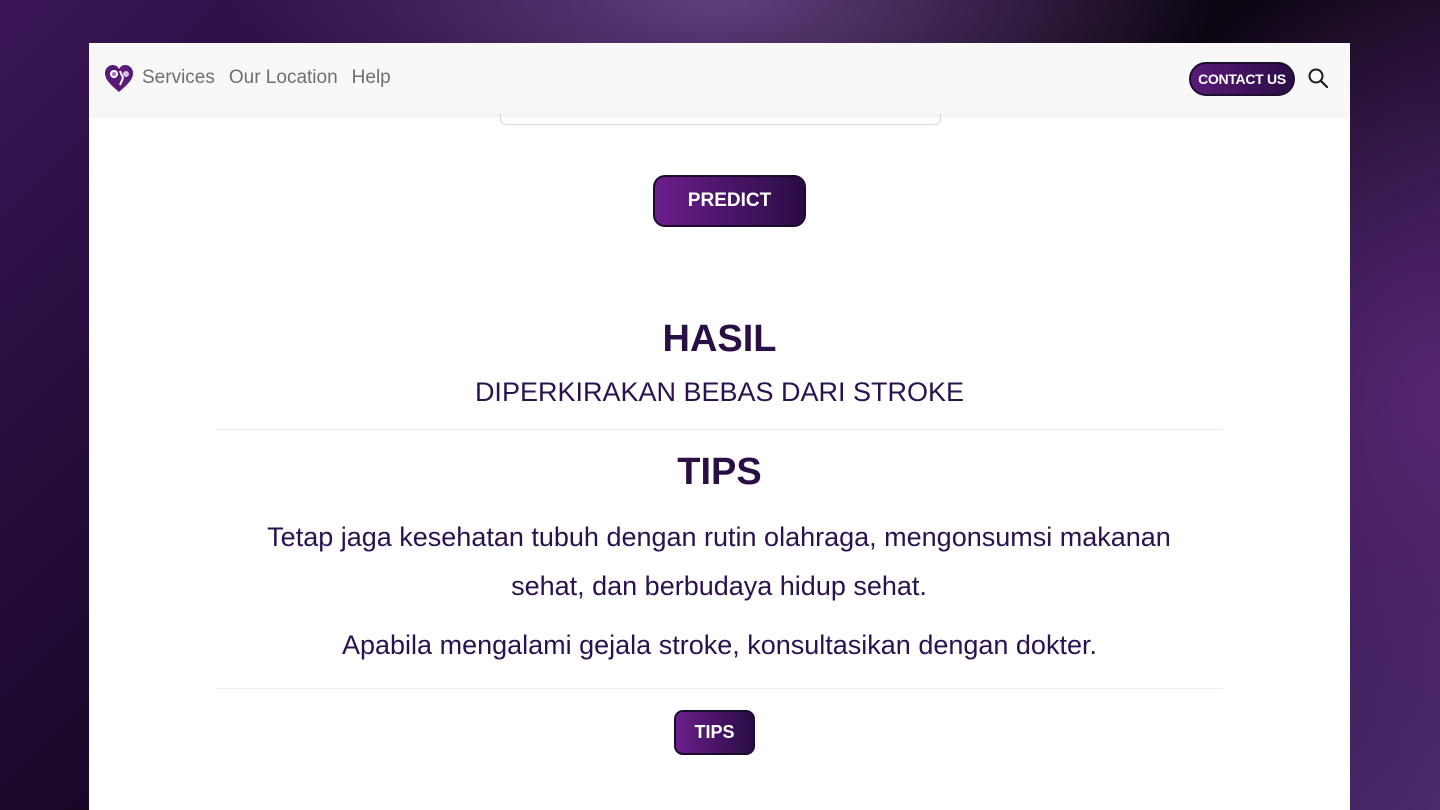  Describe the element at coordinates (1242, 79) in the screenshot. I see `contact-us-button: CONTACT US` at that location.